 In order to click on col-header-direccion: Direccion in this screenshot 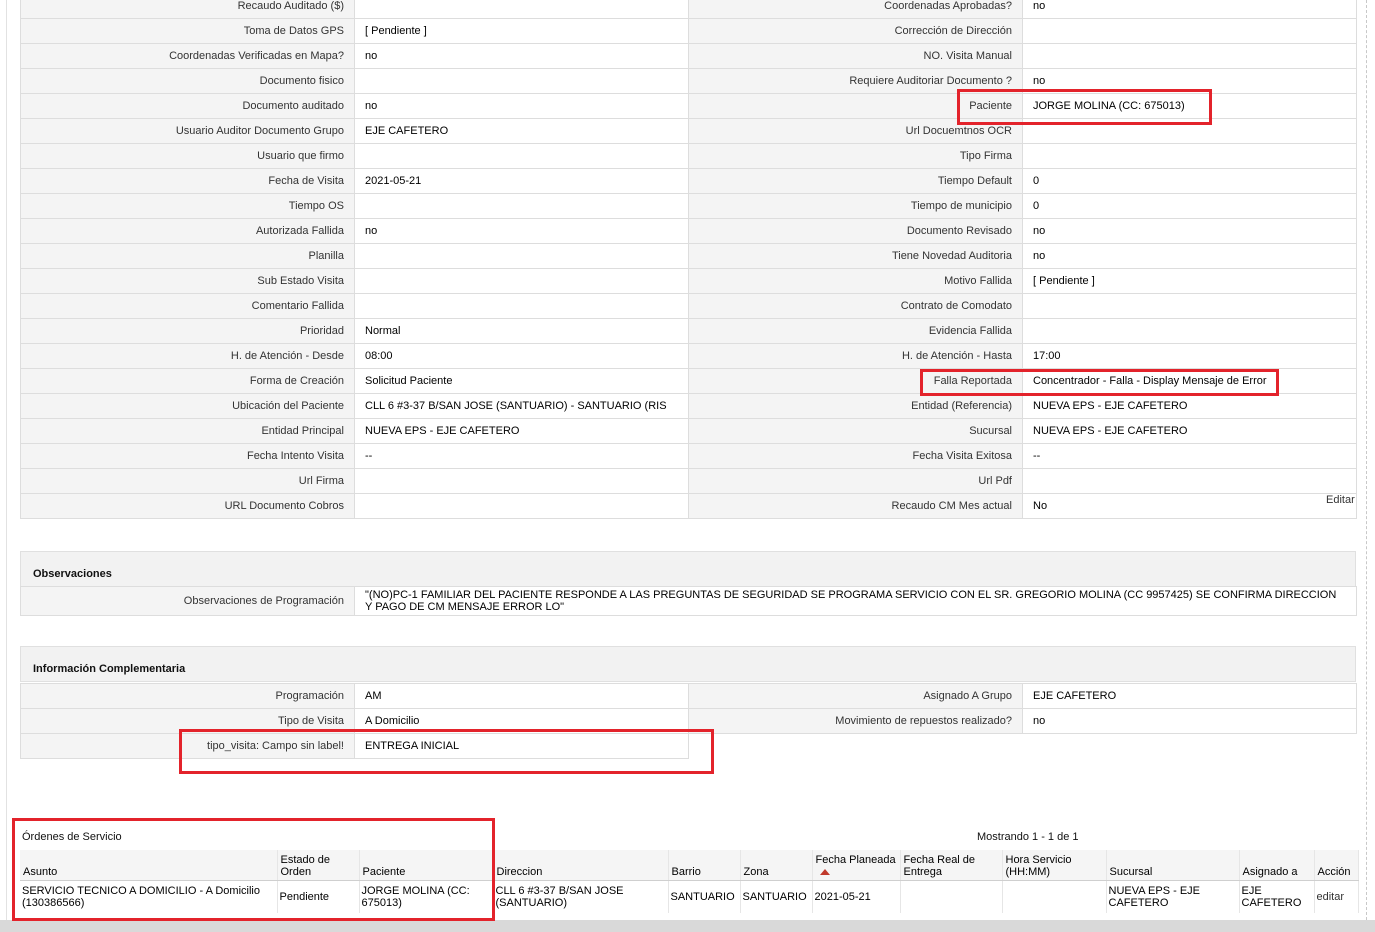, I will do `click(581, 865)`.